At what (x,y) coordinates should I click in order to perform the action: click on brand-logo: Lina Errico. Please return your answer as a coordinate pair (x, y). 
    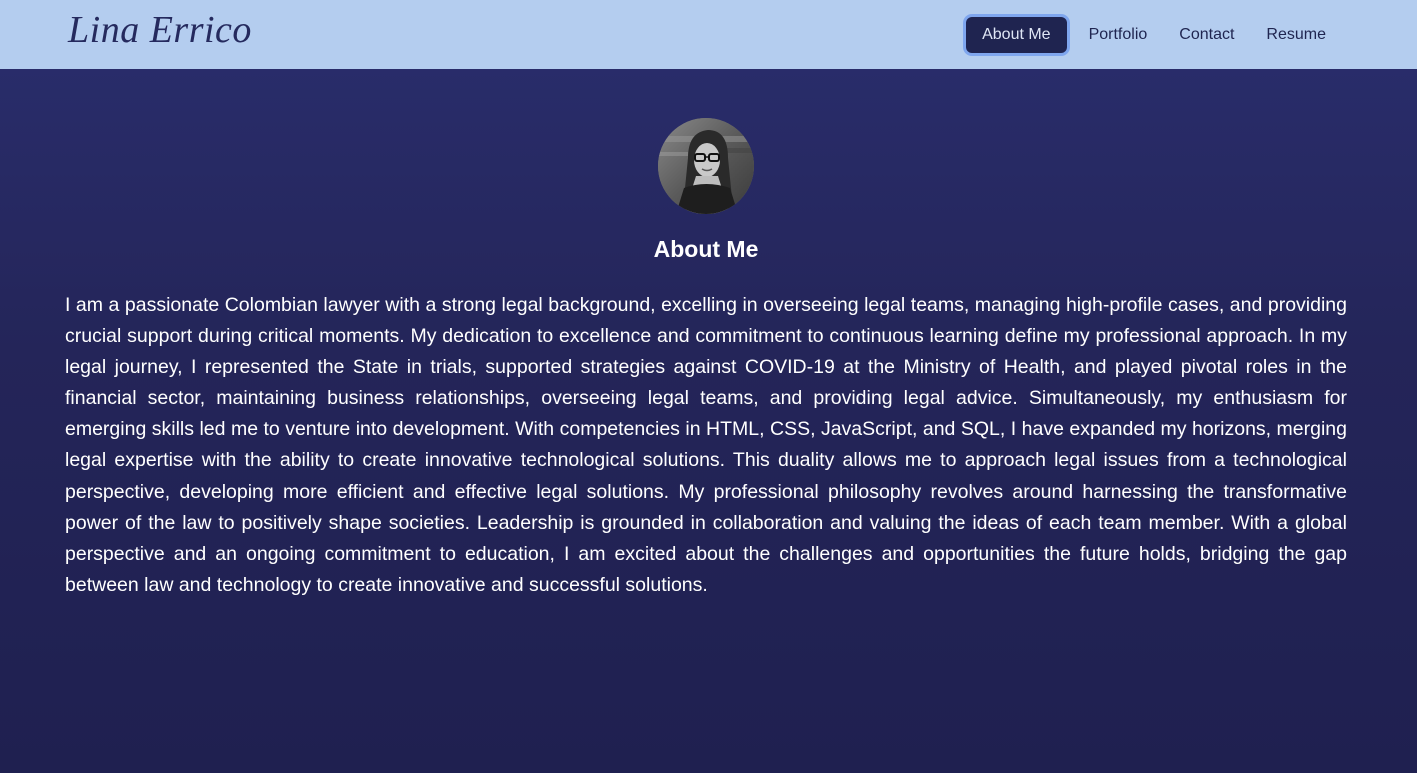
    Looking at the image, I should click on (160, 30).